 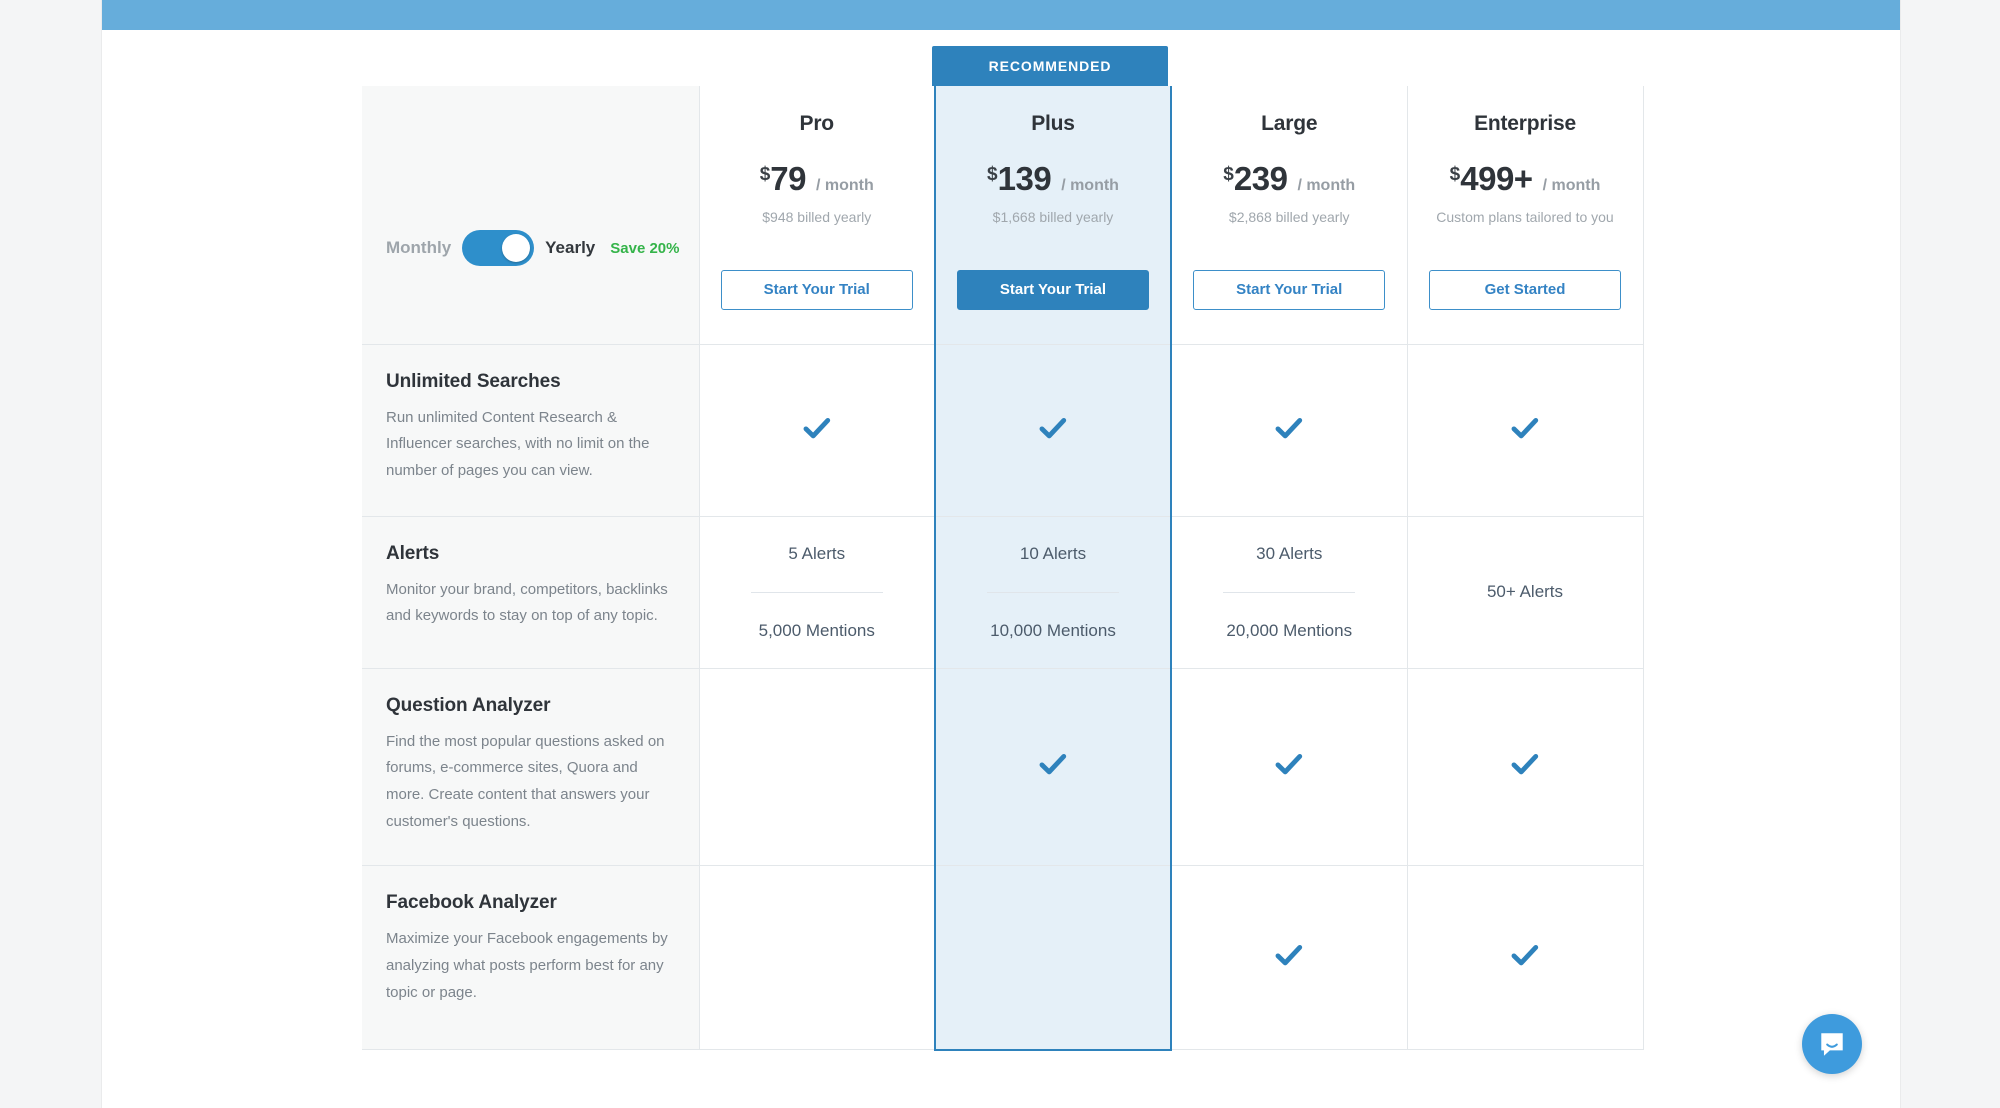 I want to click on feature-title: Alerts, so click(x=413, y=553).